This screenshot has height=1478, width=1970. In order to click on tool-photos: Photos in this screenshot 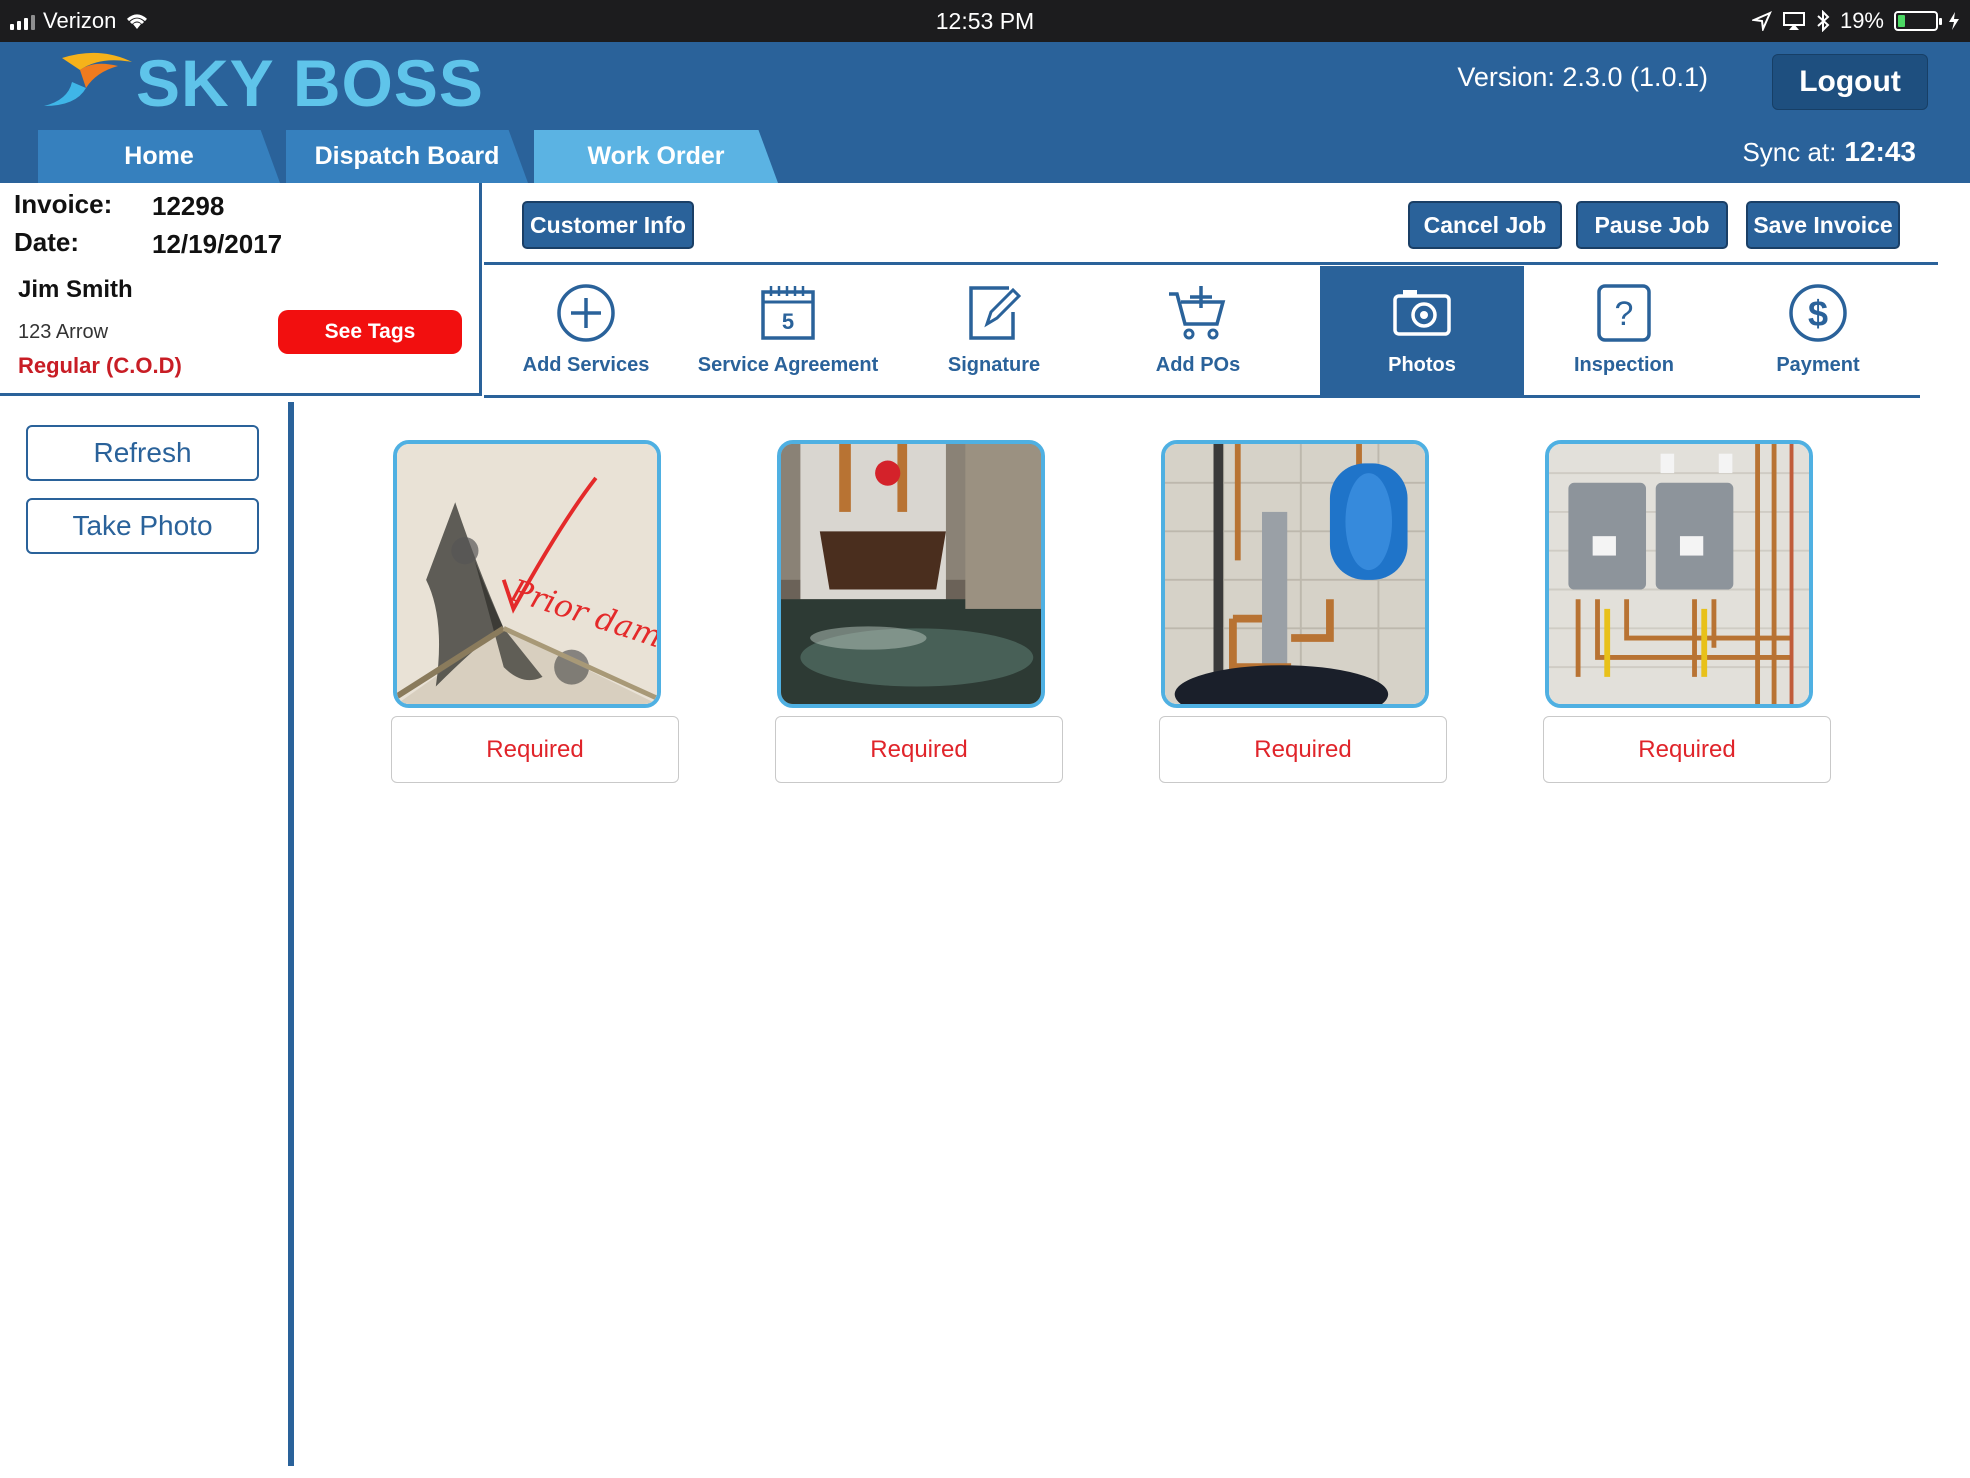, I will do `click(1422, 330)`.